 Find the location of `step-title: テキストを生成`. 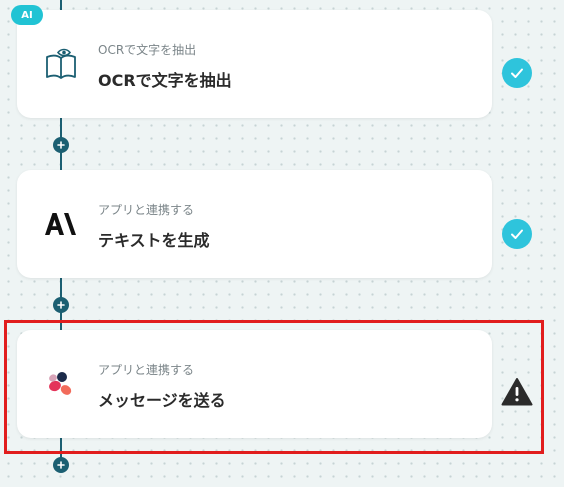

step-title: テキストを生成 is located at coordinates (154, 240).